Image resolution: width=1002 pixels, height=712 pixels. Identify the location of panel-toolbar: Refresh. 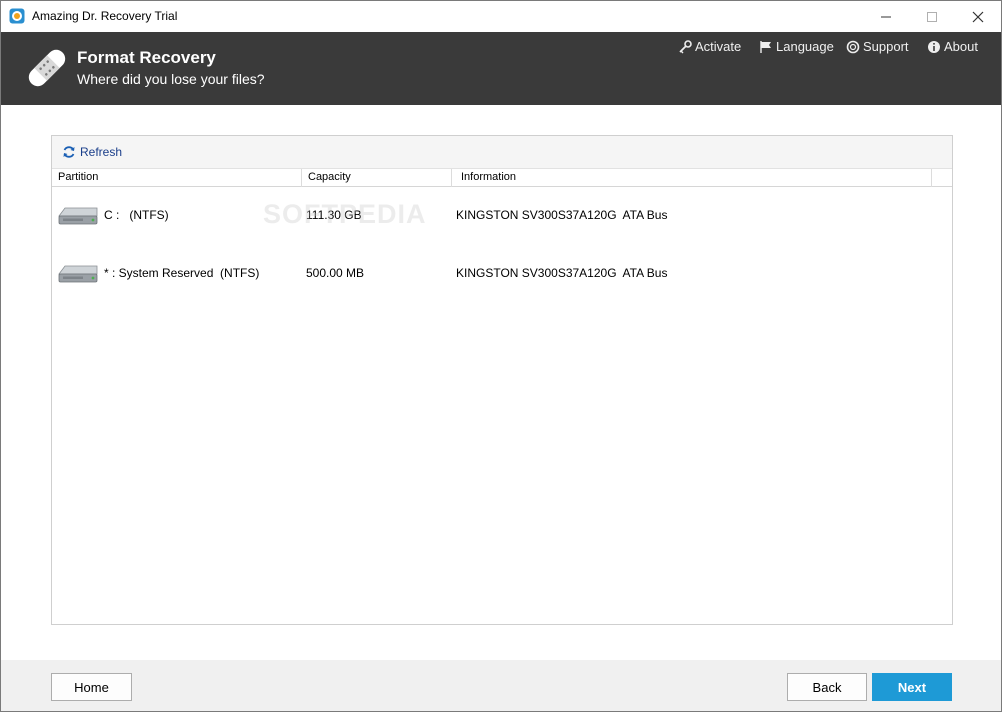
(502, 152).